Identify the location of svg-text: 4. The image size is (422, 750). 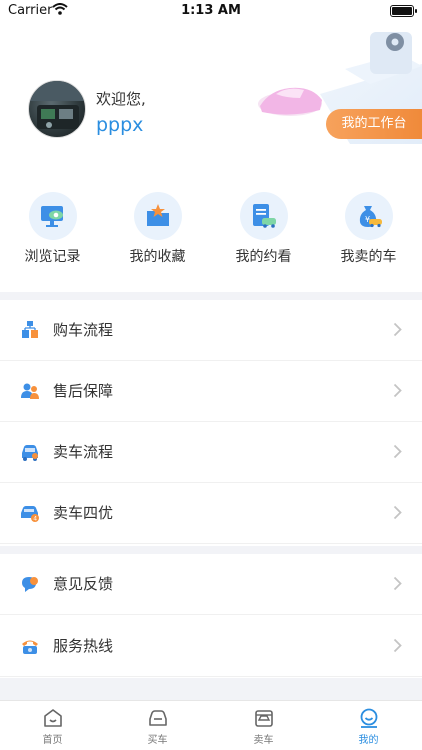
(35, 519).